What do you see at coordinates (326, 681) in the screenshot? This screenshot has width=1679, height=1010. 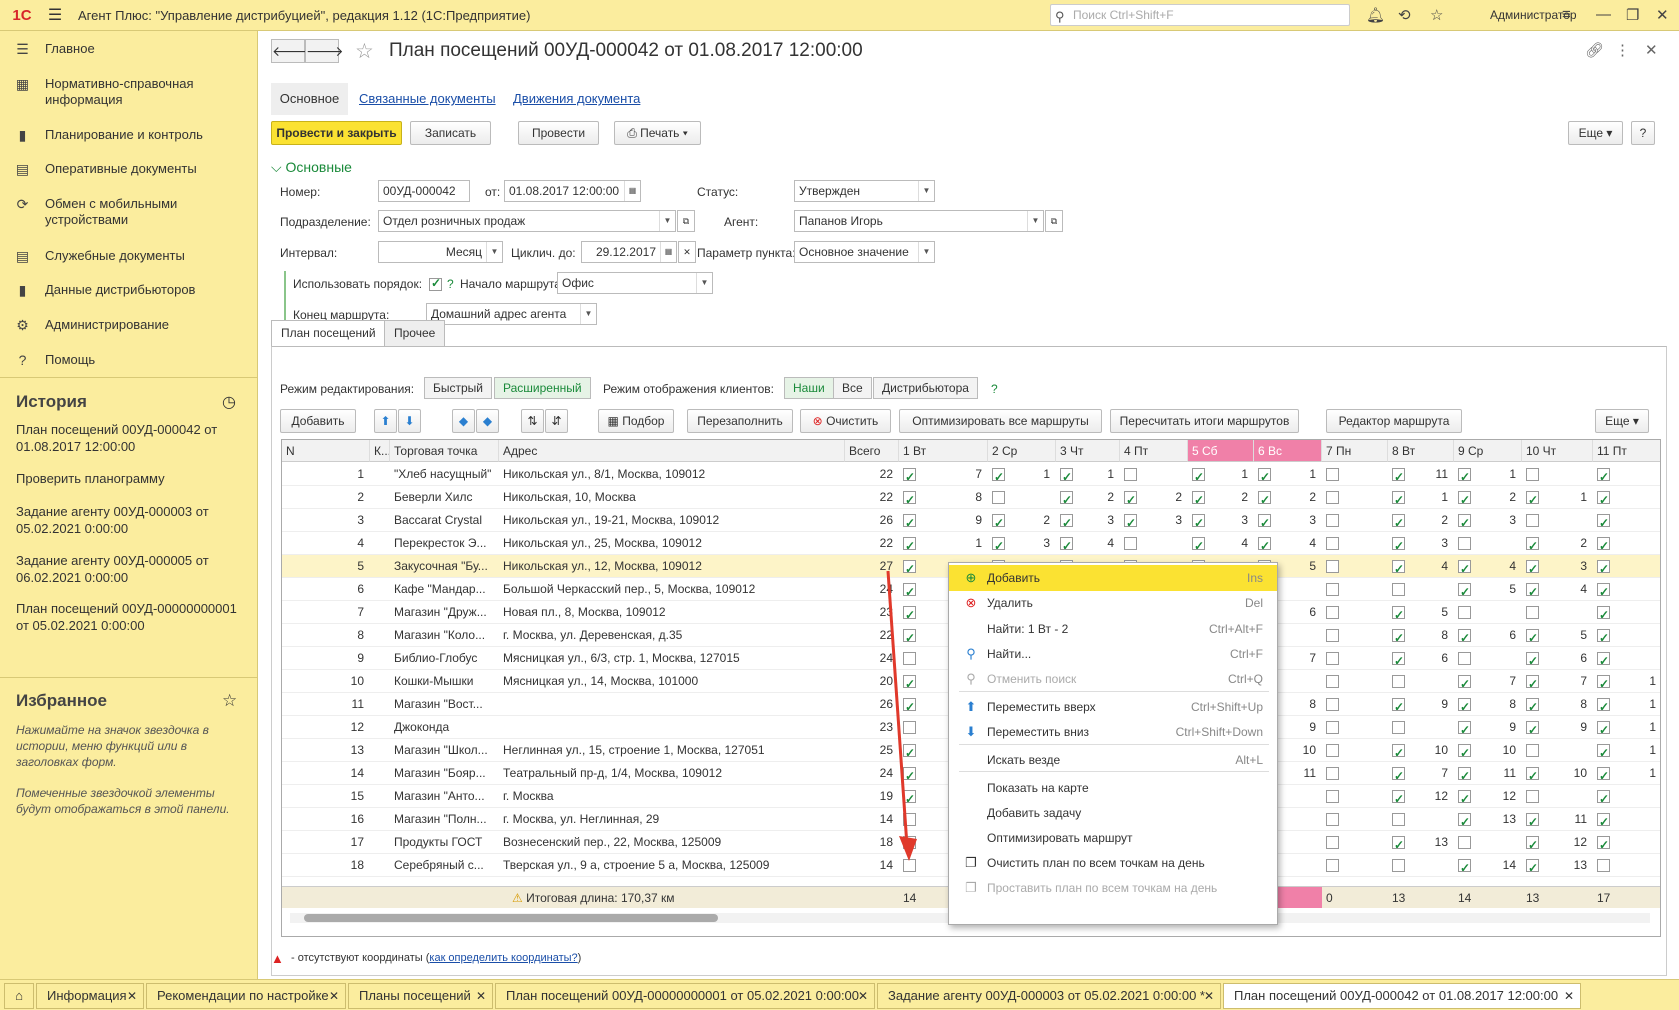 I see `row-number: 10` at bounding box center [326, 681].